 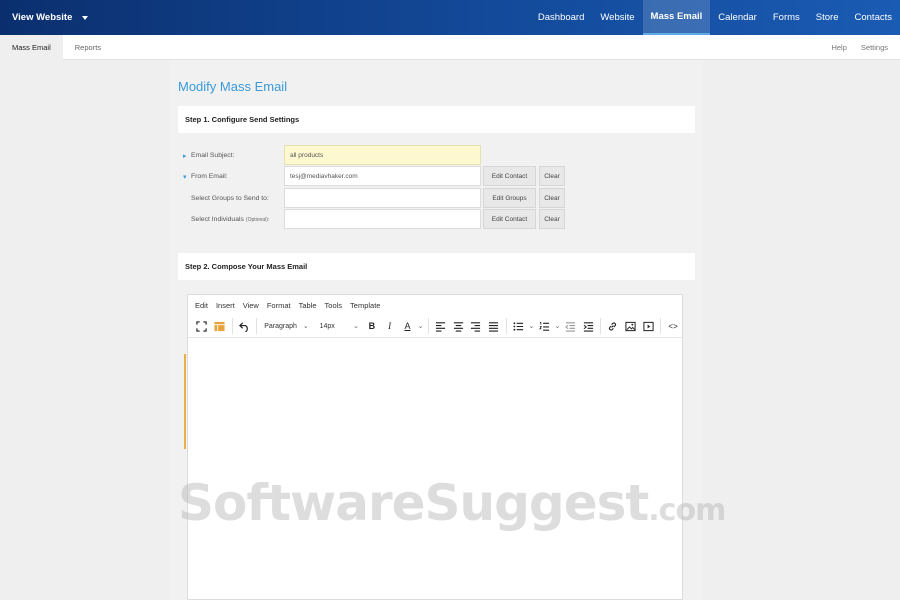 I want to click on help-link: Help, so click(x=838, y=47).